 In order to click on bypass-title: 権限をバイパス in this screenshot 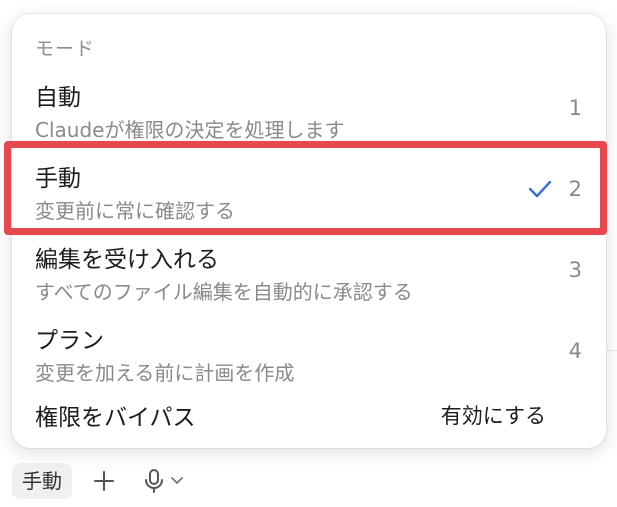, I will do `click(115, 418)`.